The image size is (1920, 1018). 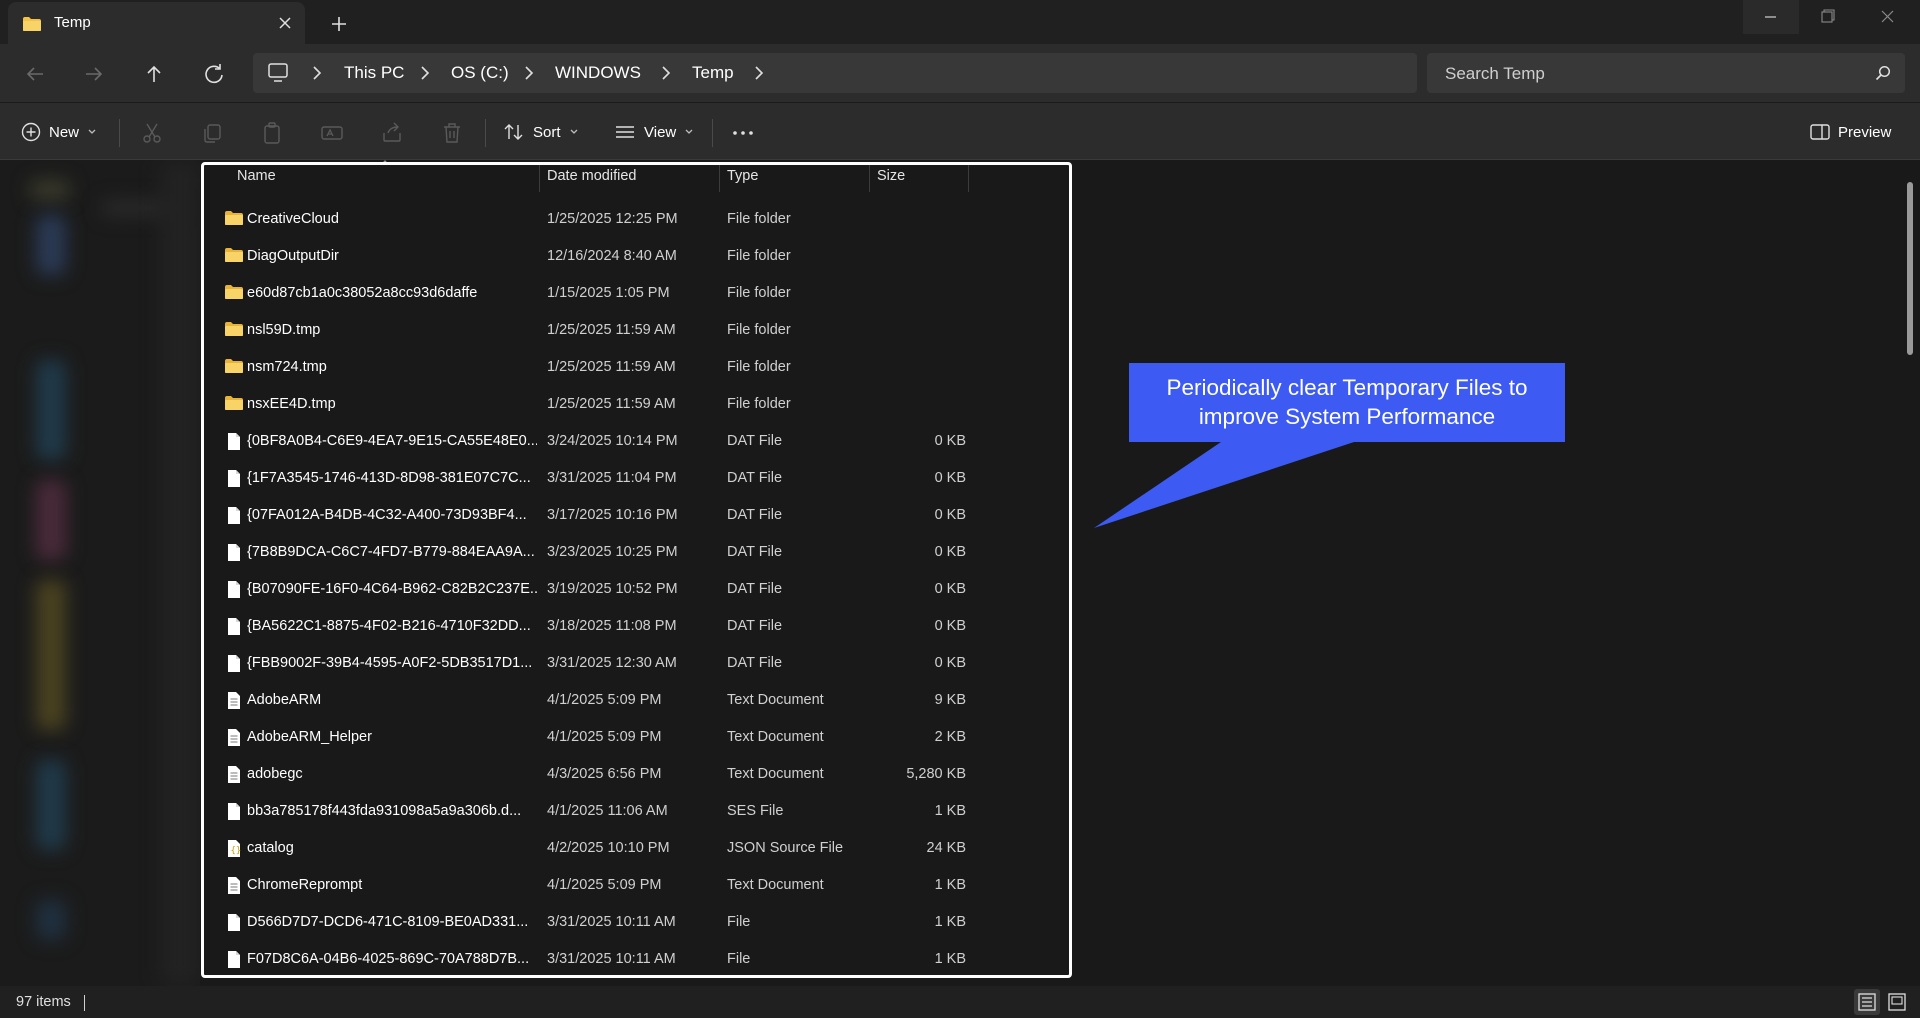 I want to click on address-row: This PC OS (C:) WINDOWS Temp Search Temp, so click(x=960, y=73).